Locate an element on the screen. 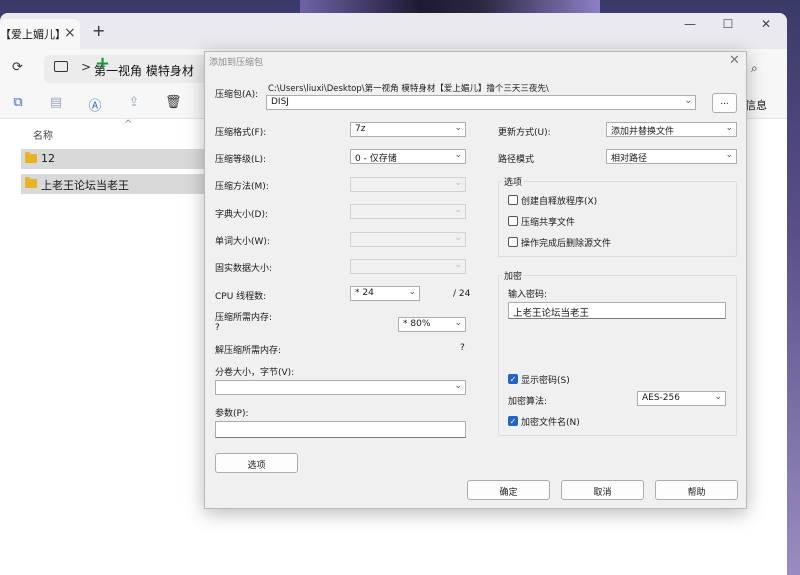 The width and height of the screenshot is (800, 575). show-password-checkbox: ✓ is located at coordinates (513, 379).